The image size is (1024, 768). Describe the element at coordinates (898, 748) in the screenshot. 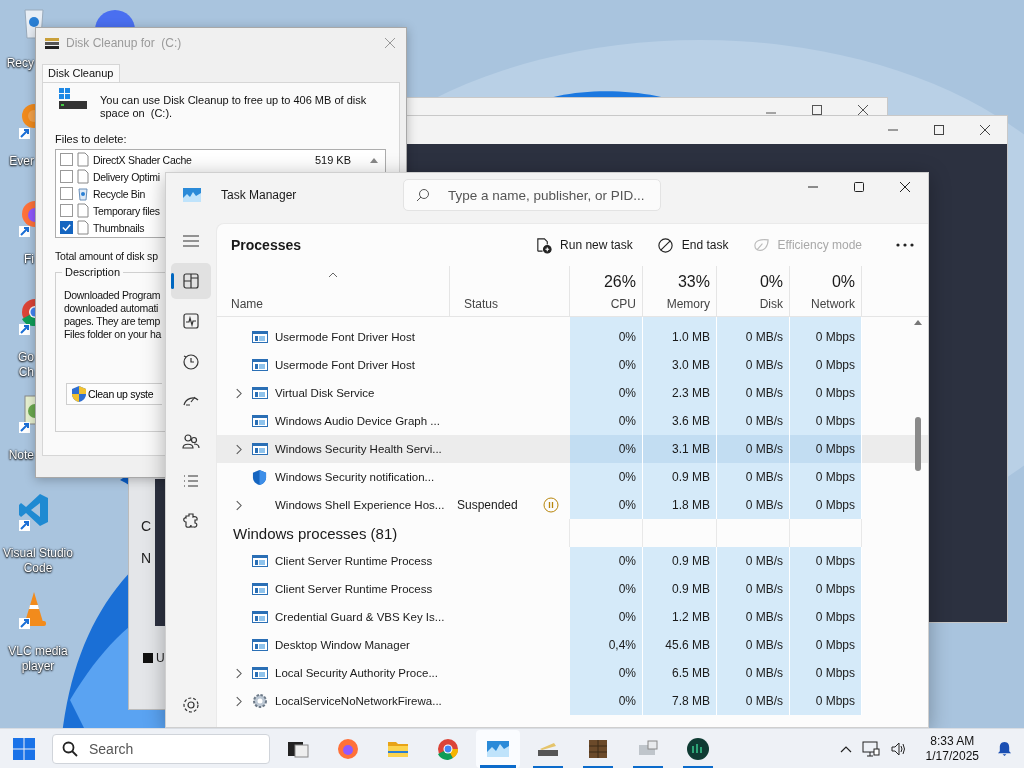

I see `speaker-icon` at that location.